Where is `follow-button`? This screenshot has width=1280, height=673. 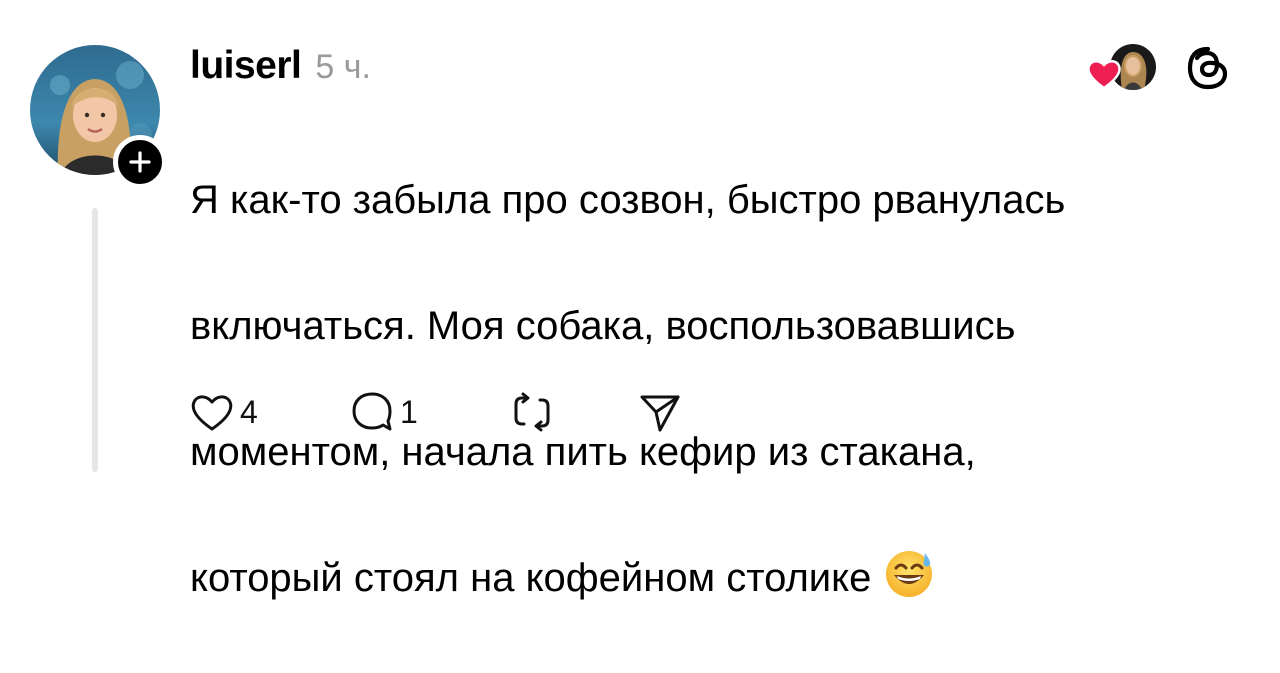 follow-button is located at coordinates (140, 162).